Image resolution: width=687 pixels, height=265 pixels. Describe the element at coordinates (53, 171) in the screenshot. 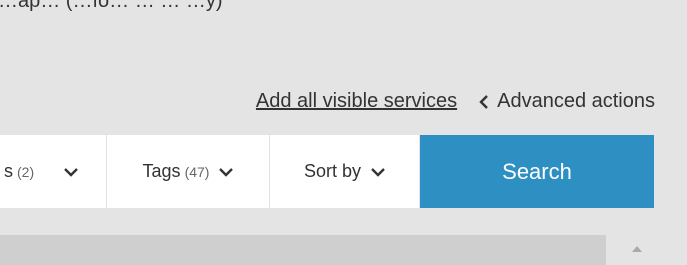

I see `filter-dropdown-partial: s (2)` at that location.